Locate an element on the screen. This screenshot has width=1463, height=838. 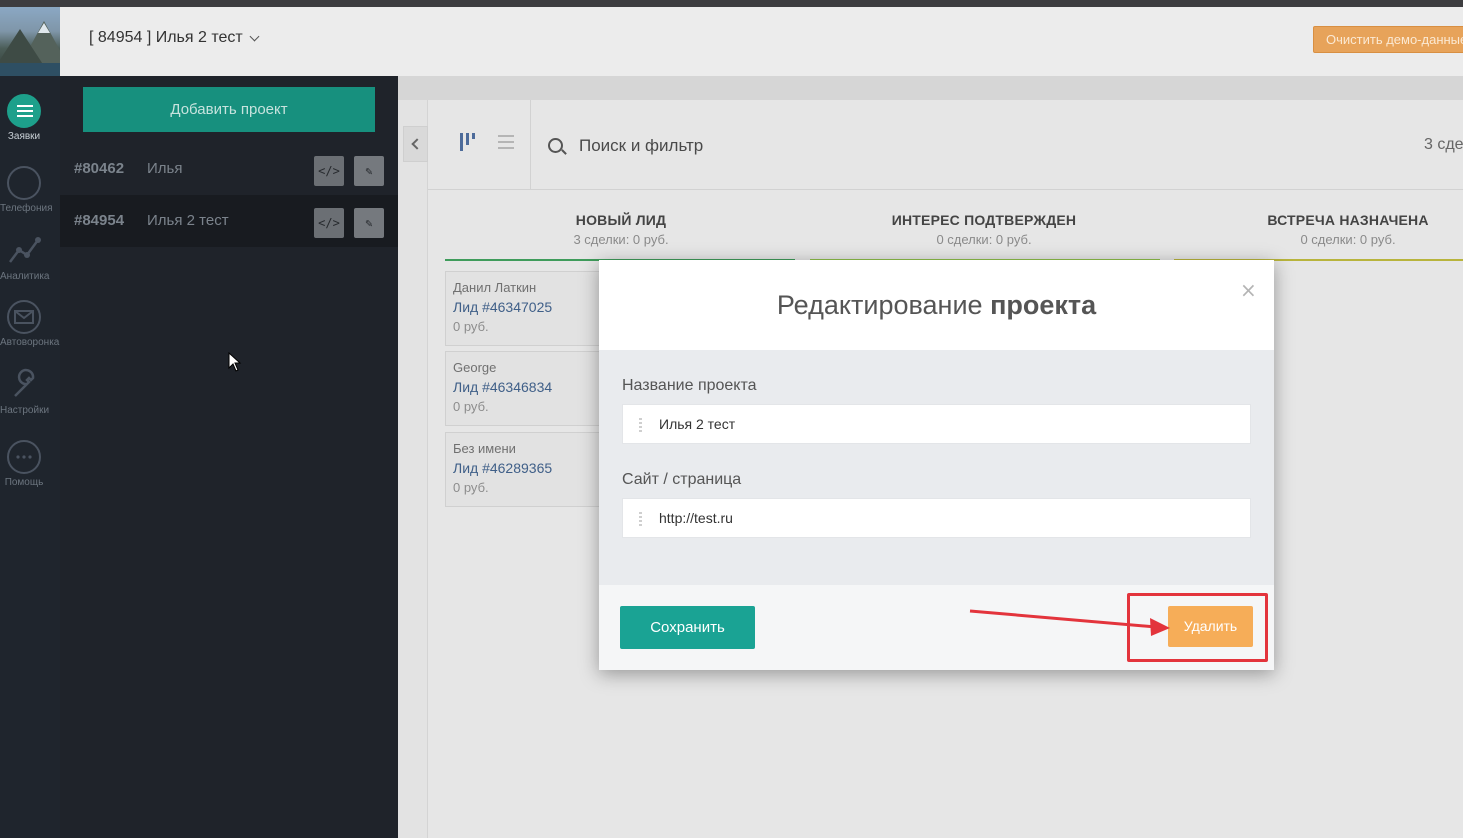
column-header-interest-confirmed: ИНТЕРЕС ПОДТВЕРЖДЕН 0 сделки: 0 руб. is located at coordinates (984, 229).